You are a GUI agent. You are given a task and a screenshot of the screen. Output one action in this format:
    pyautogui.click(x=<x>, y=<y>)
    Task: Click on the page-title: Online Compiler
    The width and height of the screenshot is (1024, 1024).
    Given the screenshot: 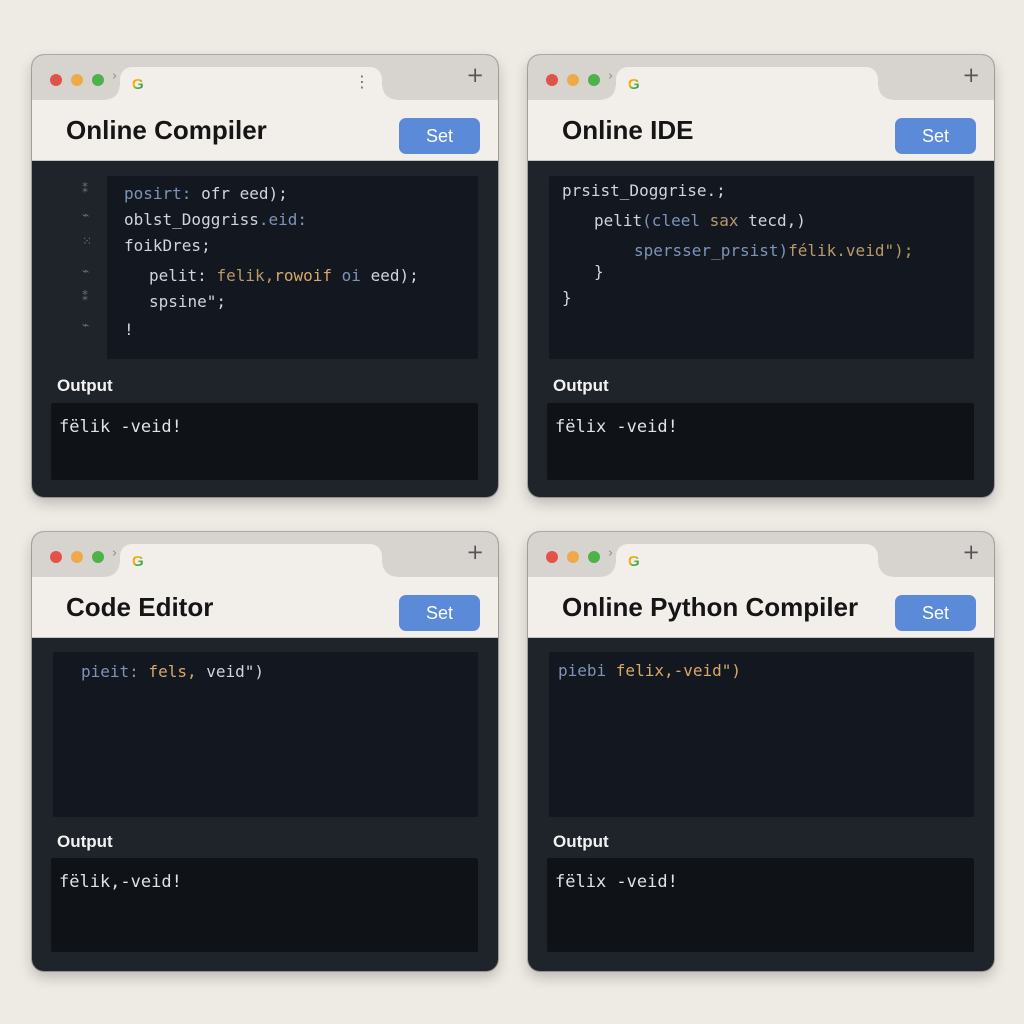 What is the action you would take?
    pyautogui.click(x=166, y=130)
    